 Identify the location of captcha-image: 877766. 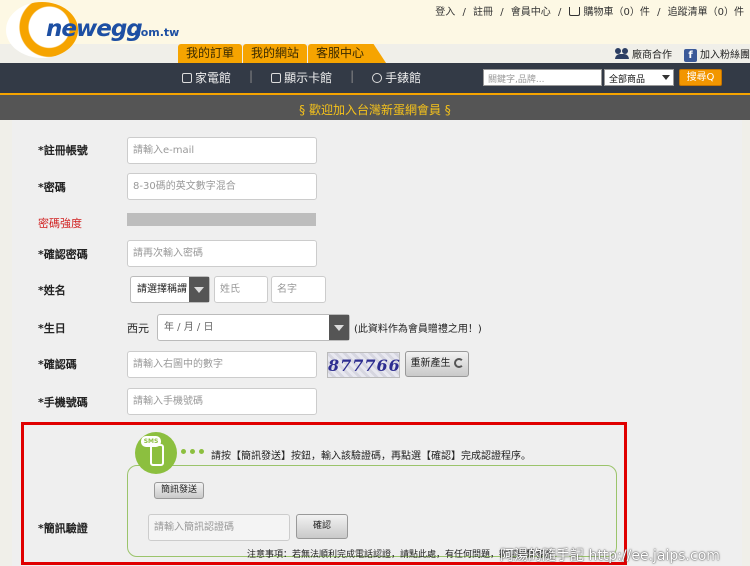
(363, 365).